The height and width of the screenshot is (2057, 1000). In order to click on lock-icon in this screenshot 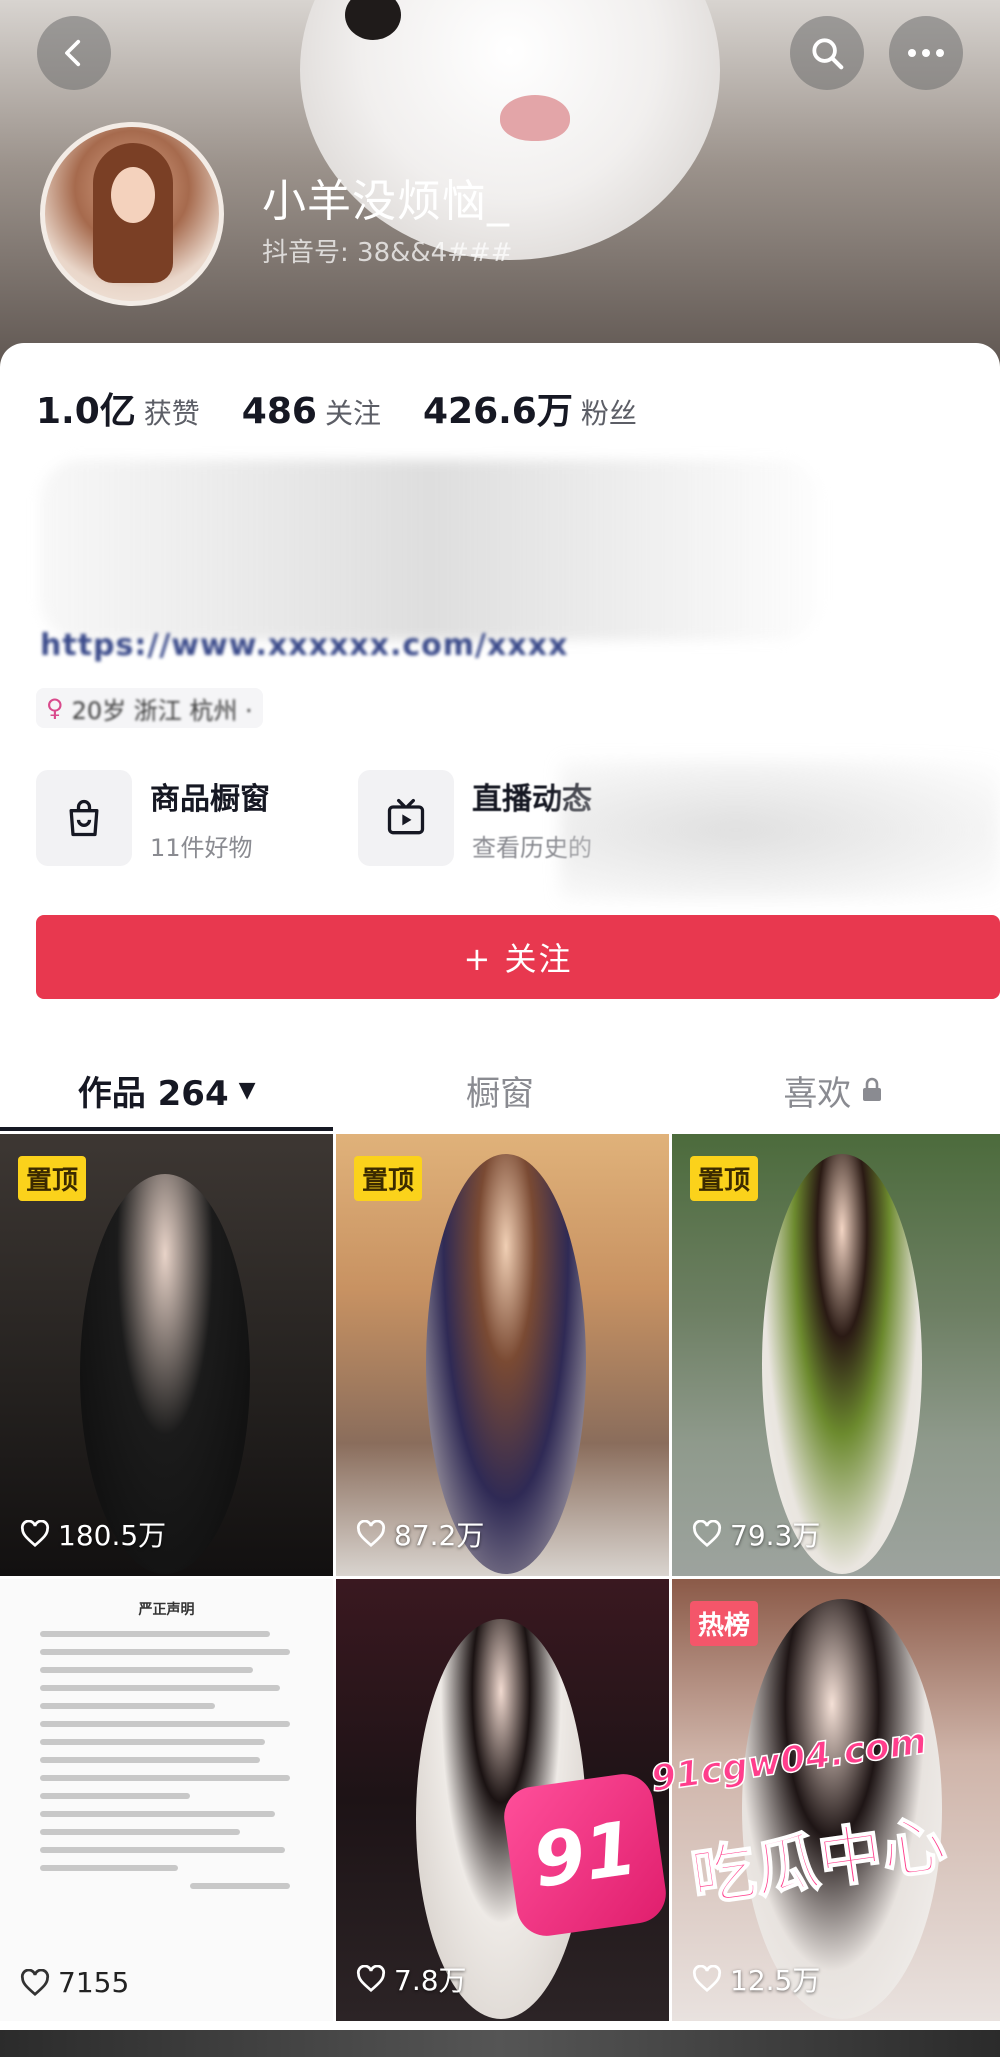, I will do `click(872, 1089)`.